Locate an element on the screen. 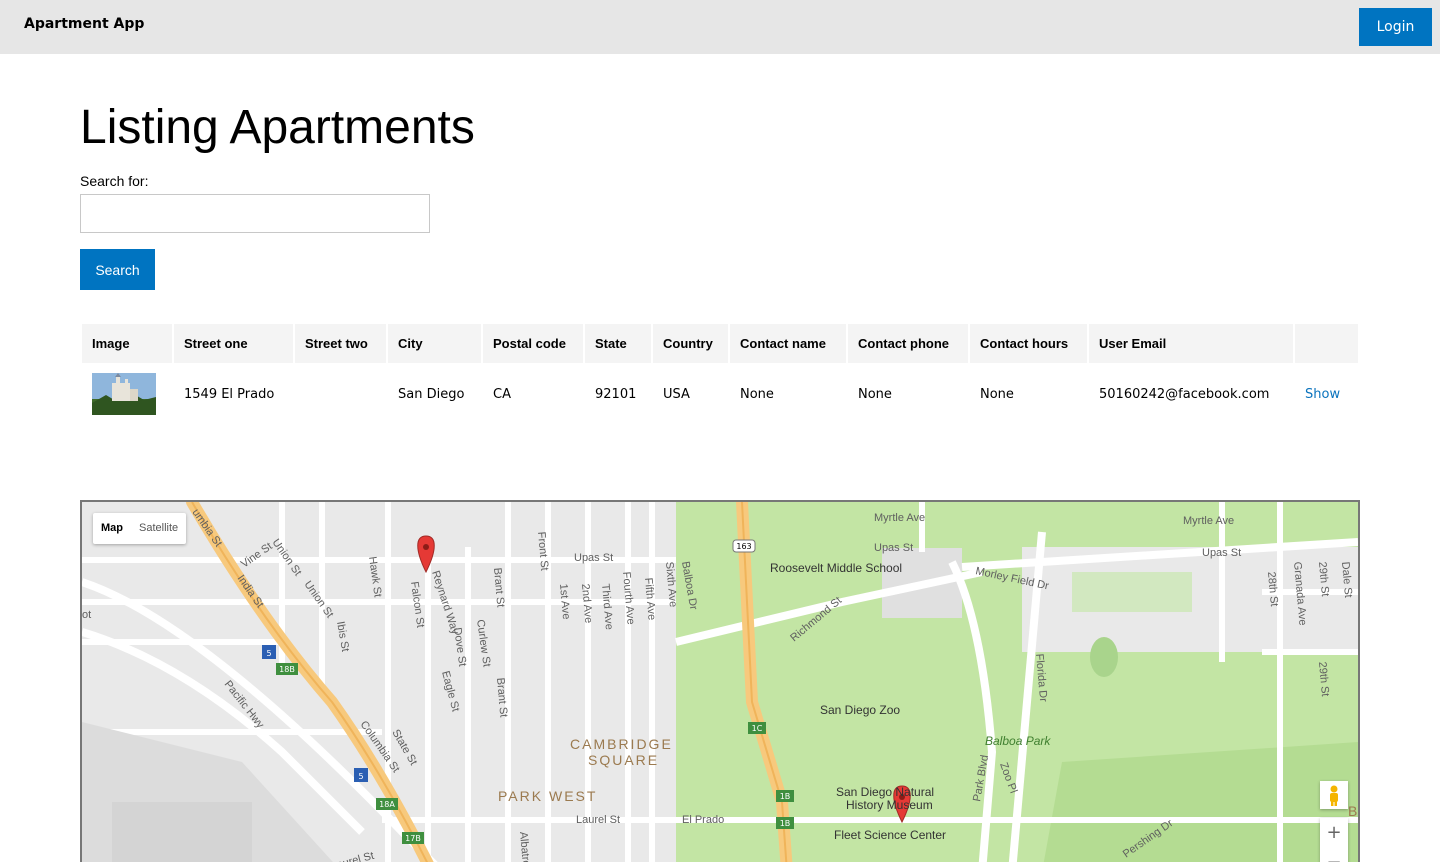  cell-country: USA is located at coordinates (676, 394).